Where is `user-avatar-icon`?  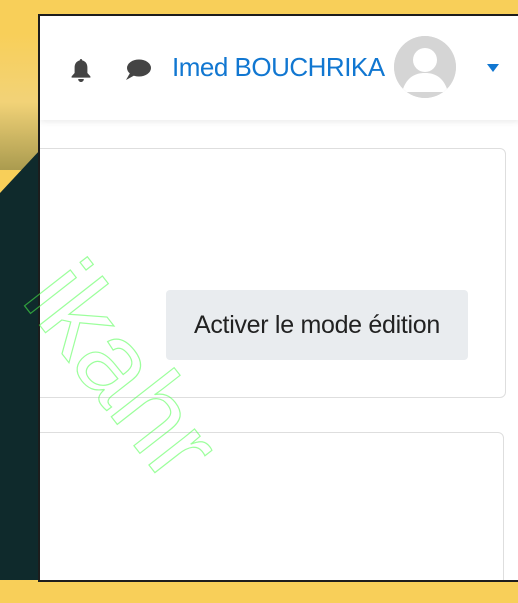
user-avatar-icon is located at coordinates (425, 67).